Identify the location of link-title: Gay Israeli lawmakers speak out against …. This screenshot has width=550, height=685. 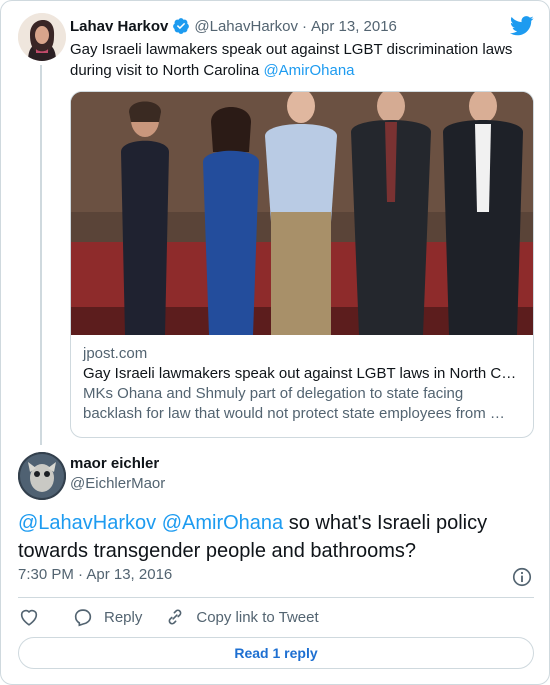
(300, 373).